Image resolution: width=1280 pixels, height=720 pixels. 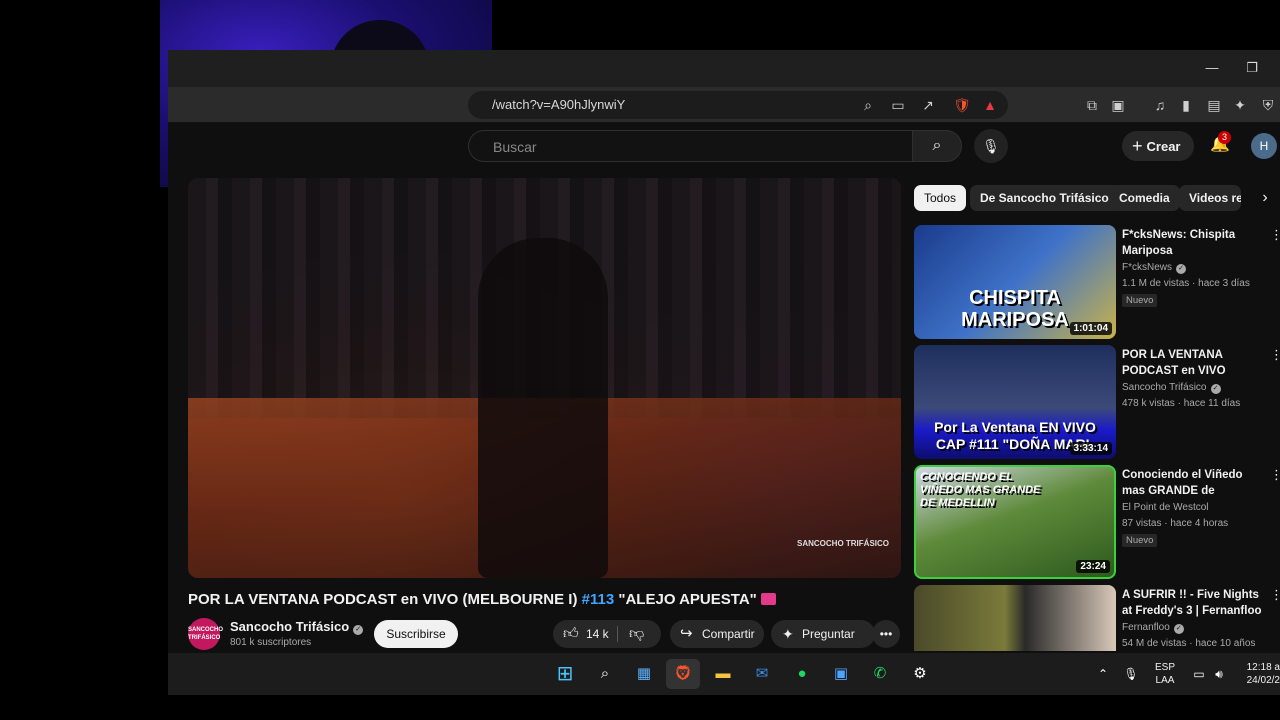 I want to click on like-divider, so click(x=617, y=634).